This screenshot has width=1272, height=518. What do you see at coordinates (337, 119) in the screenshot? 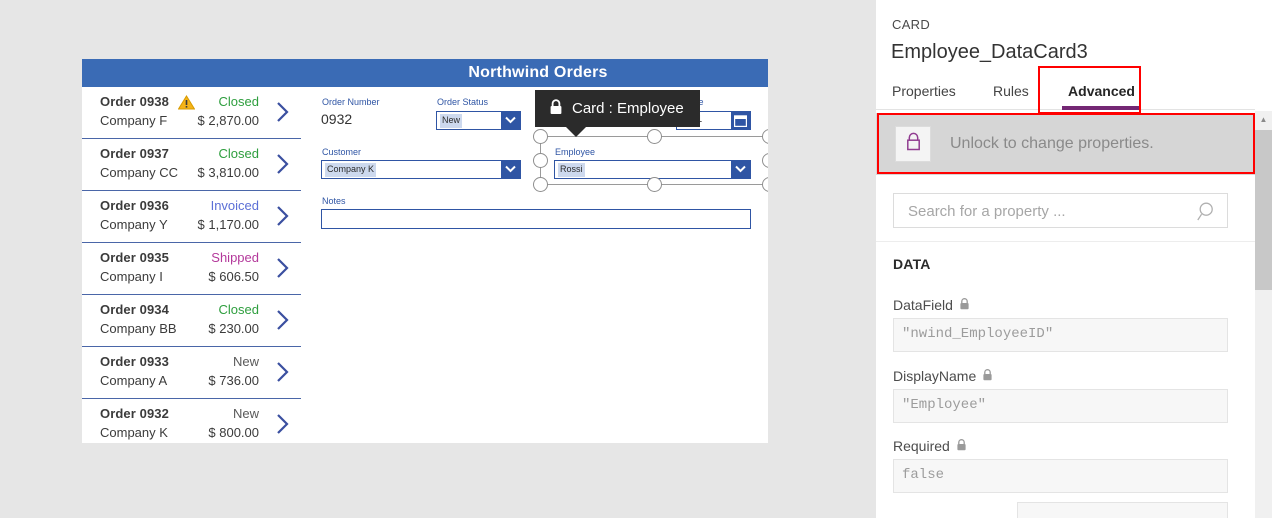
I see `order-number-value: 0932` at bounding box center [337, 119].